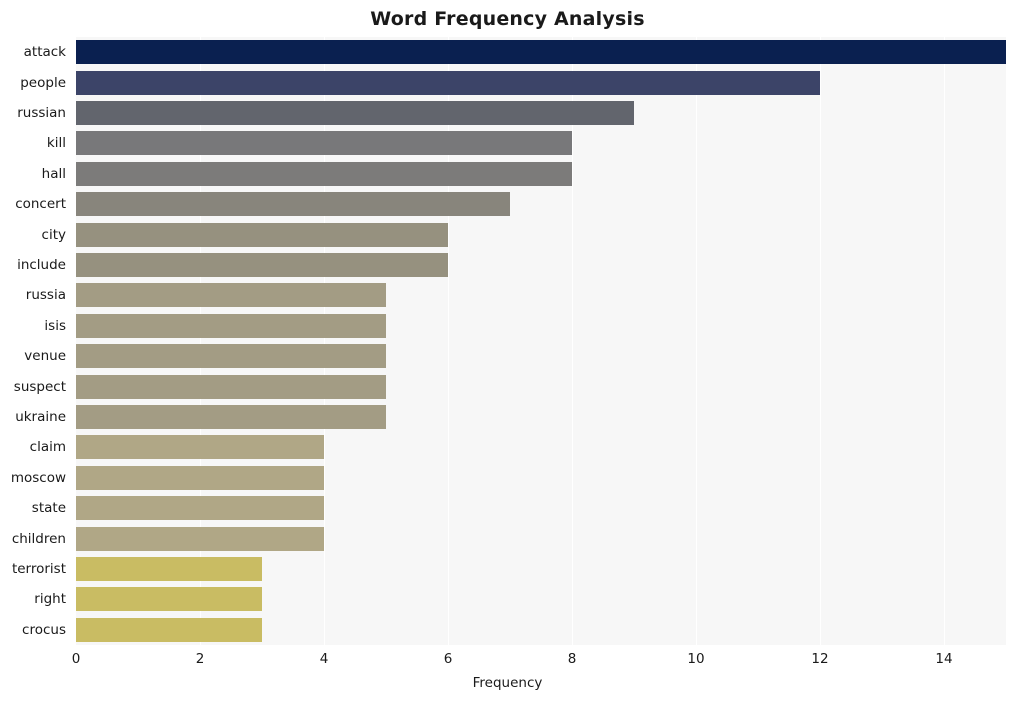  Describe the element at coordinates (47, 447) in the screenshot. I see `y-tick-label: claim` at that location.